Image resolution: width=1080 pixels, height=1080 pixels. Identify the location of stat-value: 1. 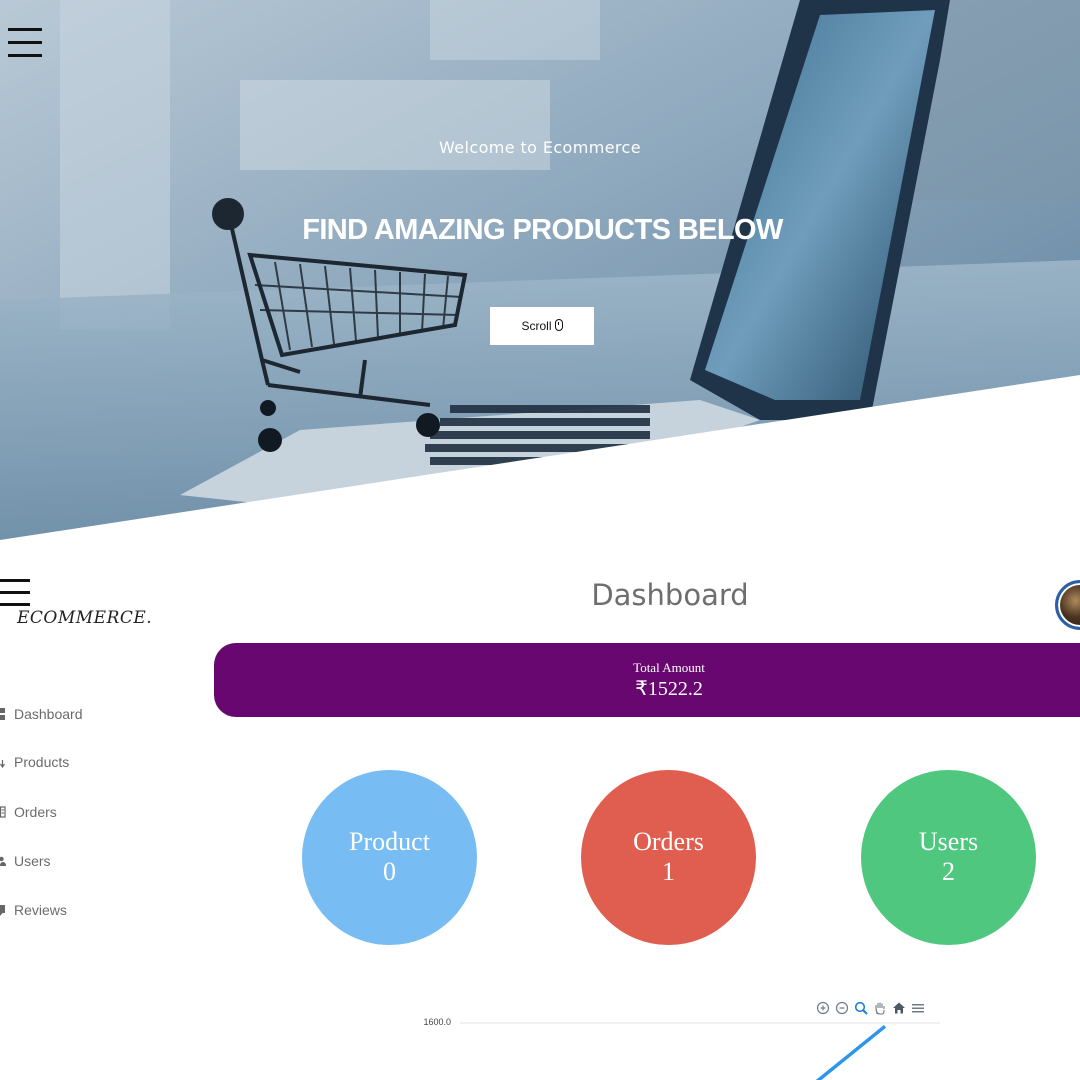
(668, 871).